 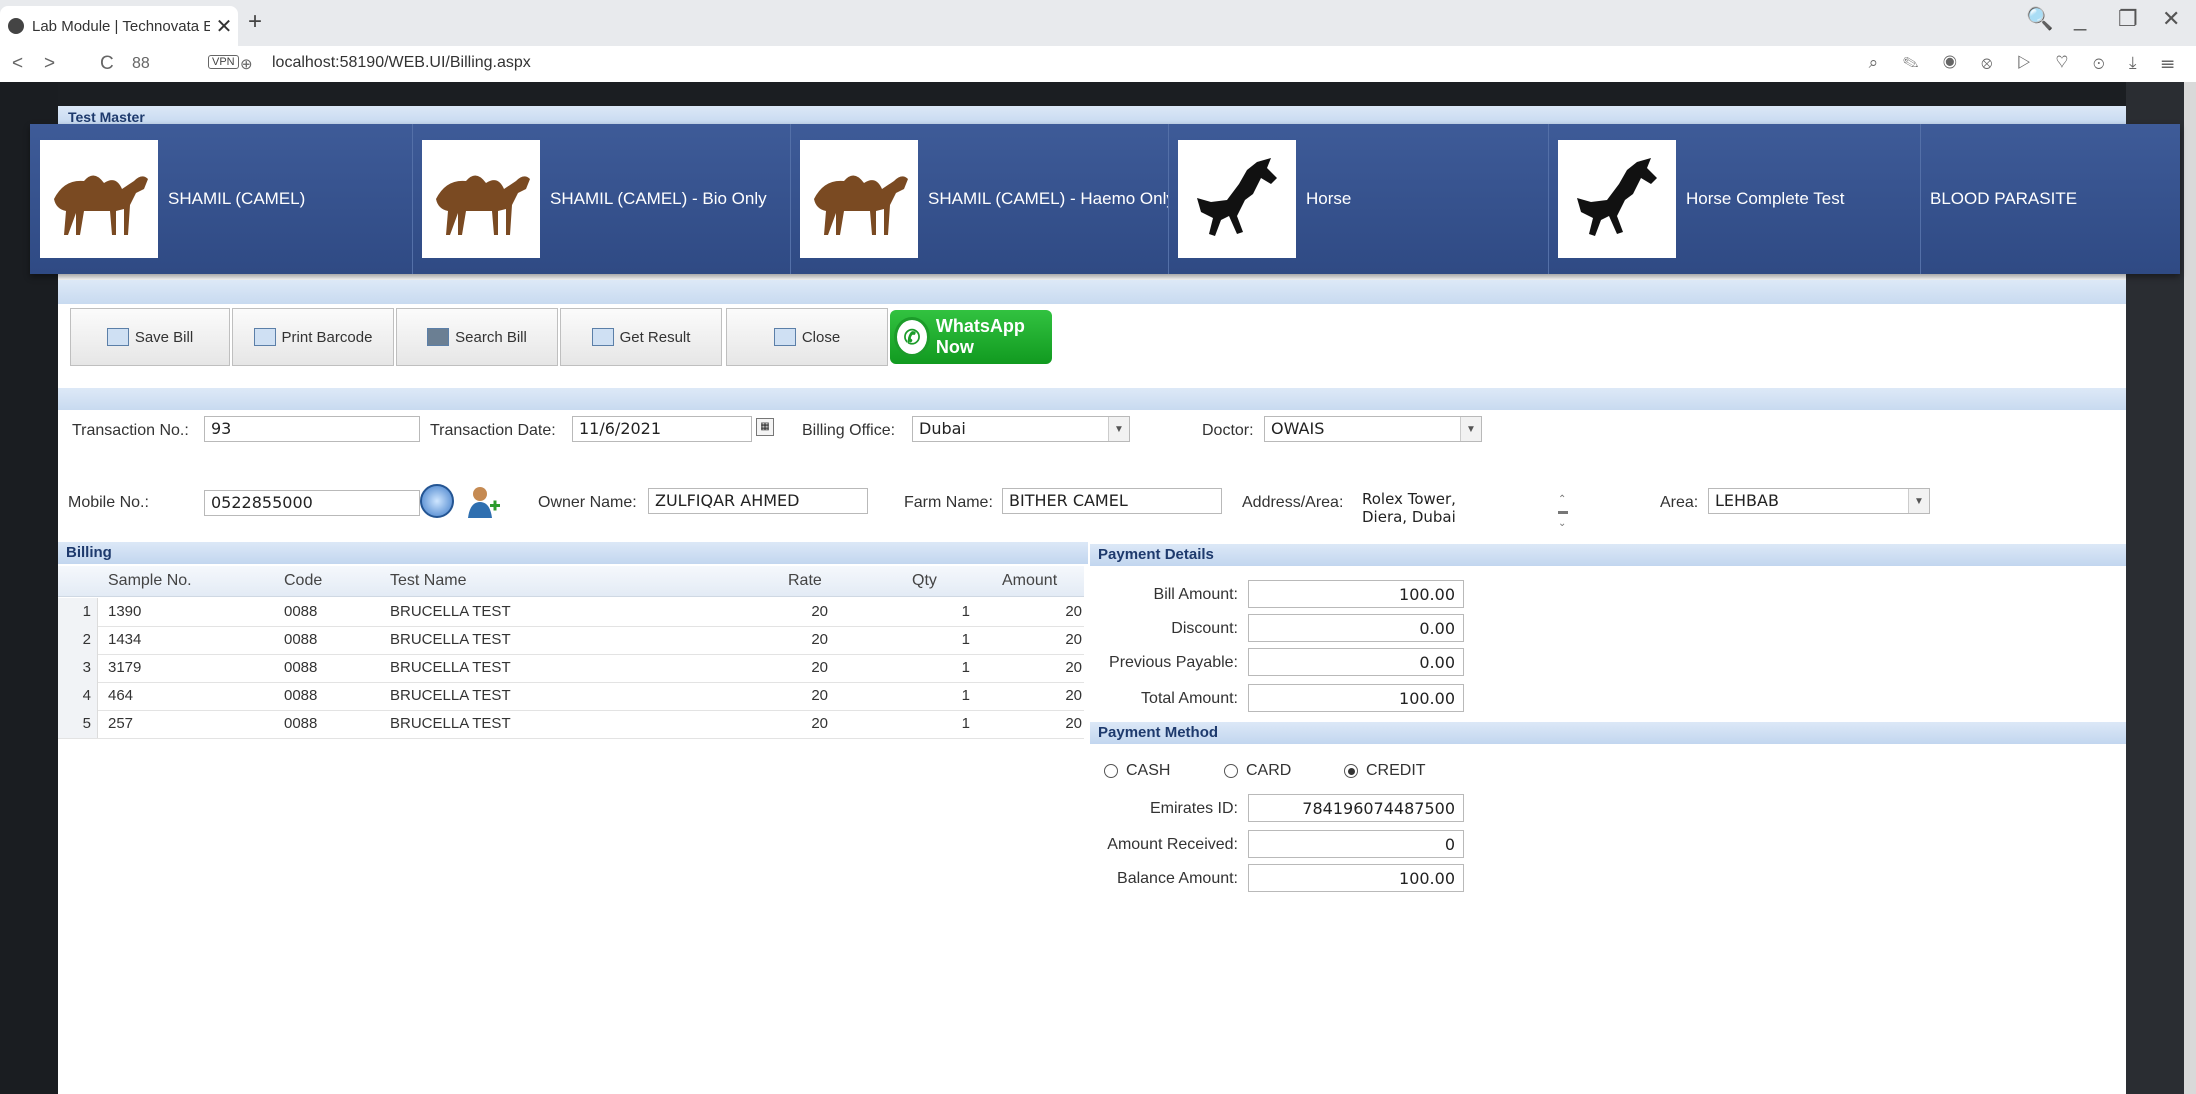 I want to click on payment-card-radio: CARD, so click(x=1257, y=771).